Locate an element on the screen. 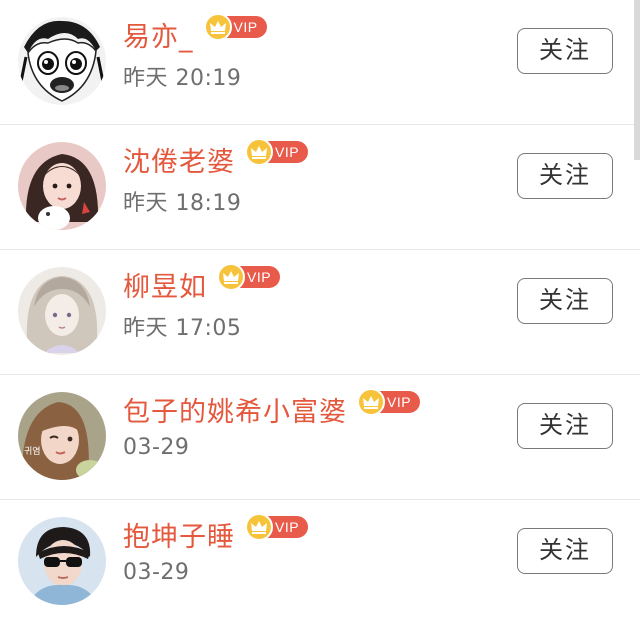  name-line: 易亦_ VIP is located at coordinates (195, 33).